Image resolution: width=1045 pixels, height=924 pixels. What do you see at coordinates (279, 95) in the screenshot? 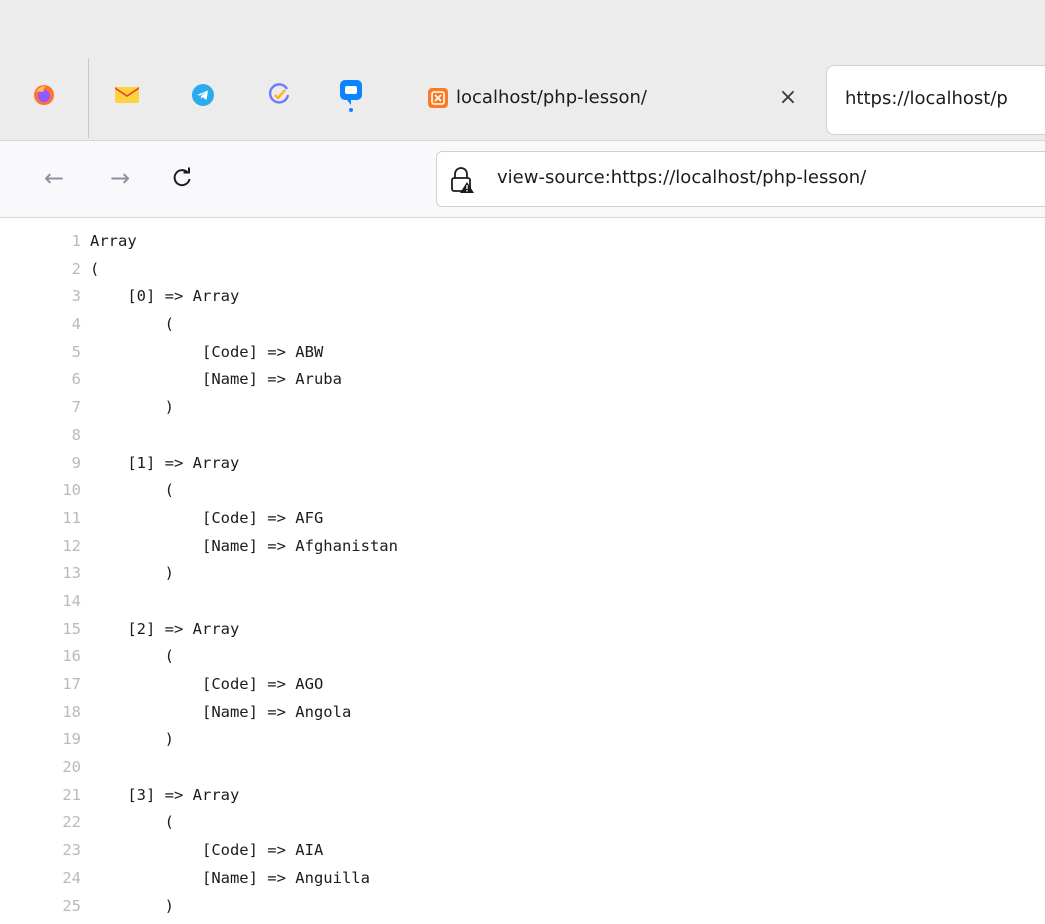
I see `tasks-icon` at bounding box center [279, 95].